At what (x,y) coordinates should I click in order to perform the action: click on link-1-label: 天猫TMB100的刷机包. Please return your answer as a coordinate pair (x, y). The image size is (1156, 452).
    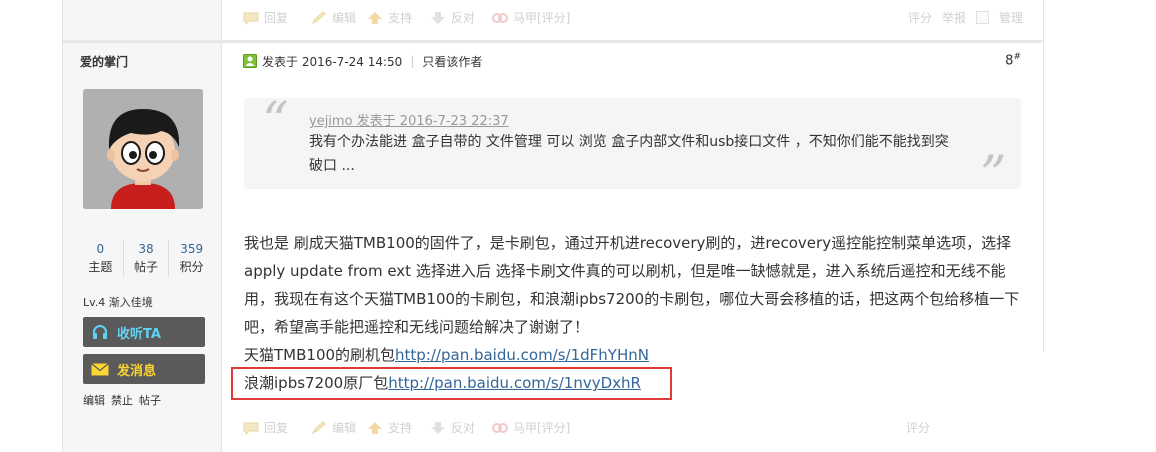
    Looking at the image, I should click on (320, 355).